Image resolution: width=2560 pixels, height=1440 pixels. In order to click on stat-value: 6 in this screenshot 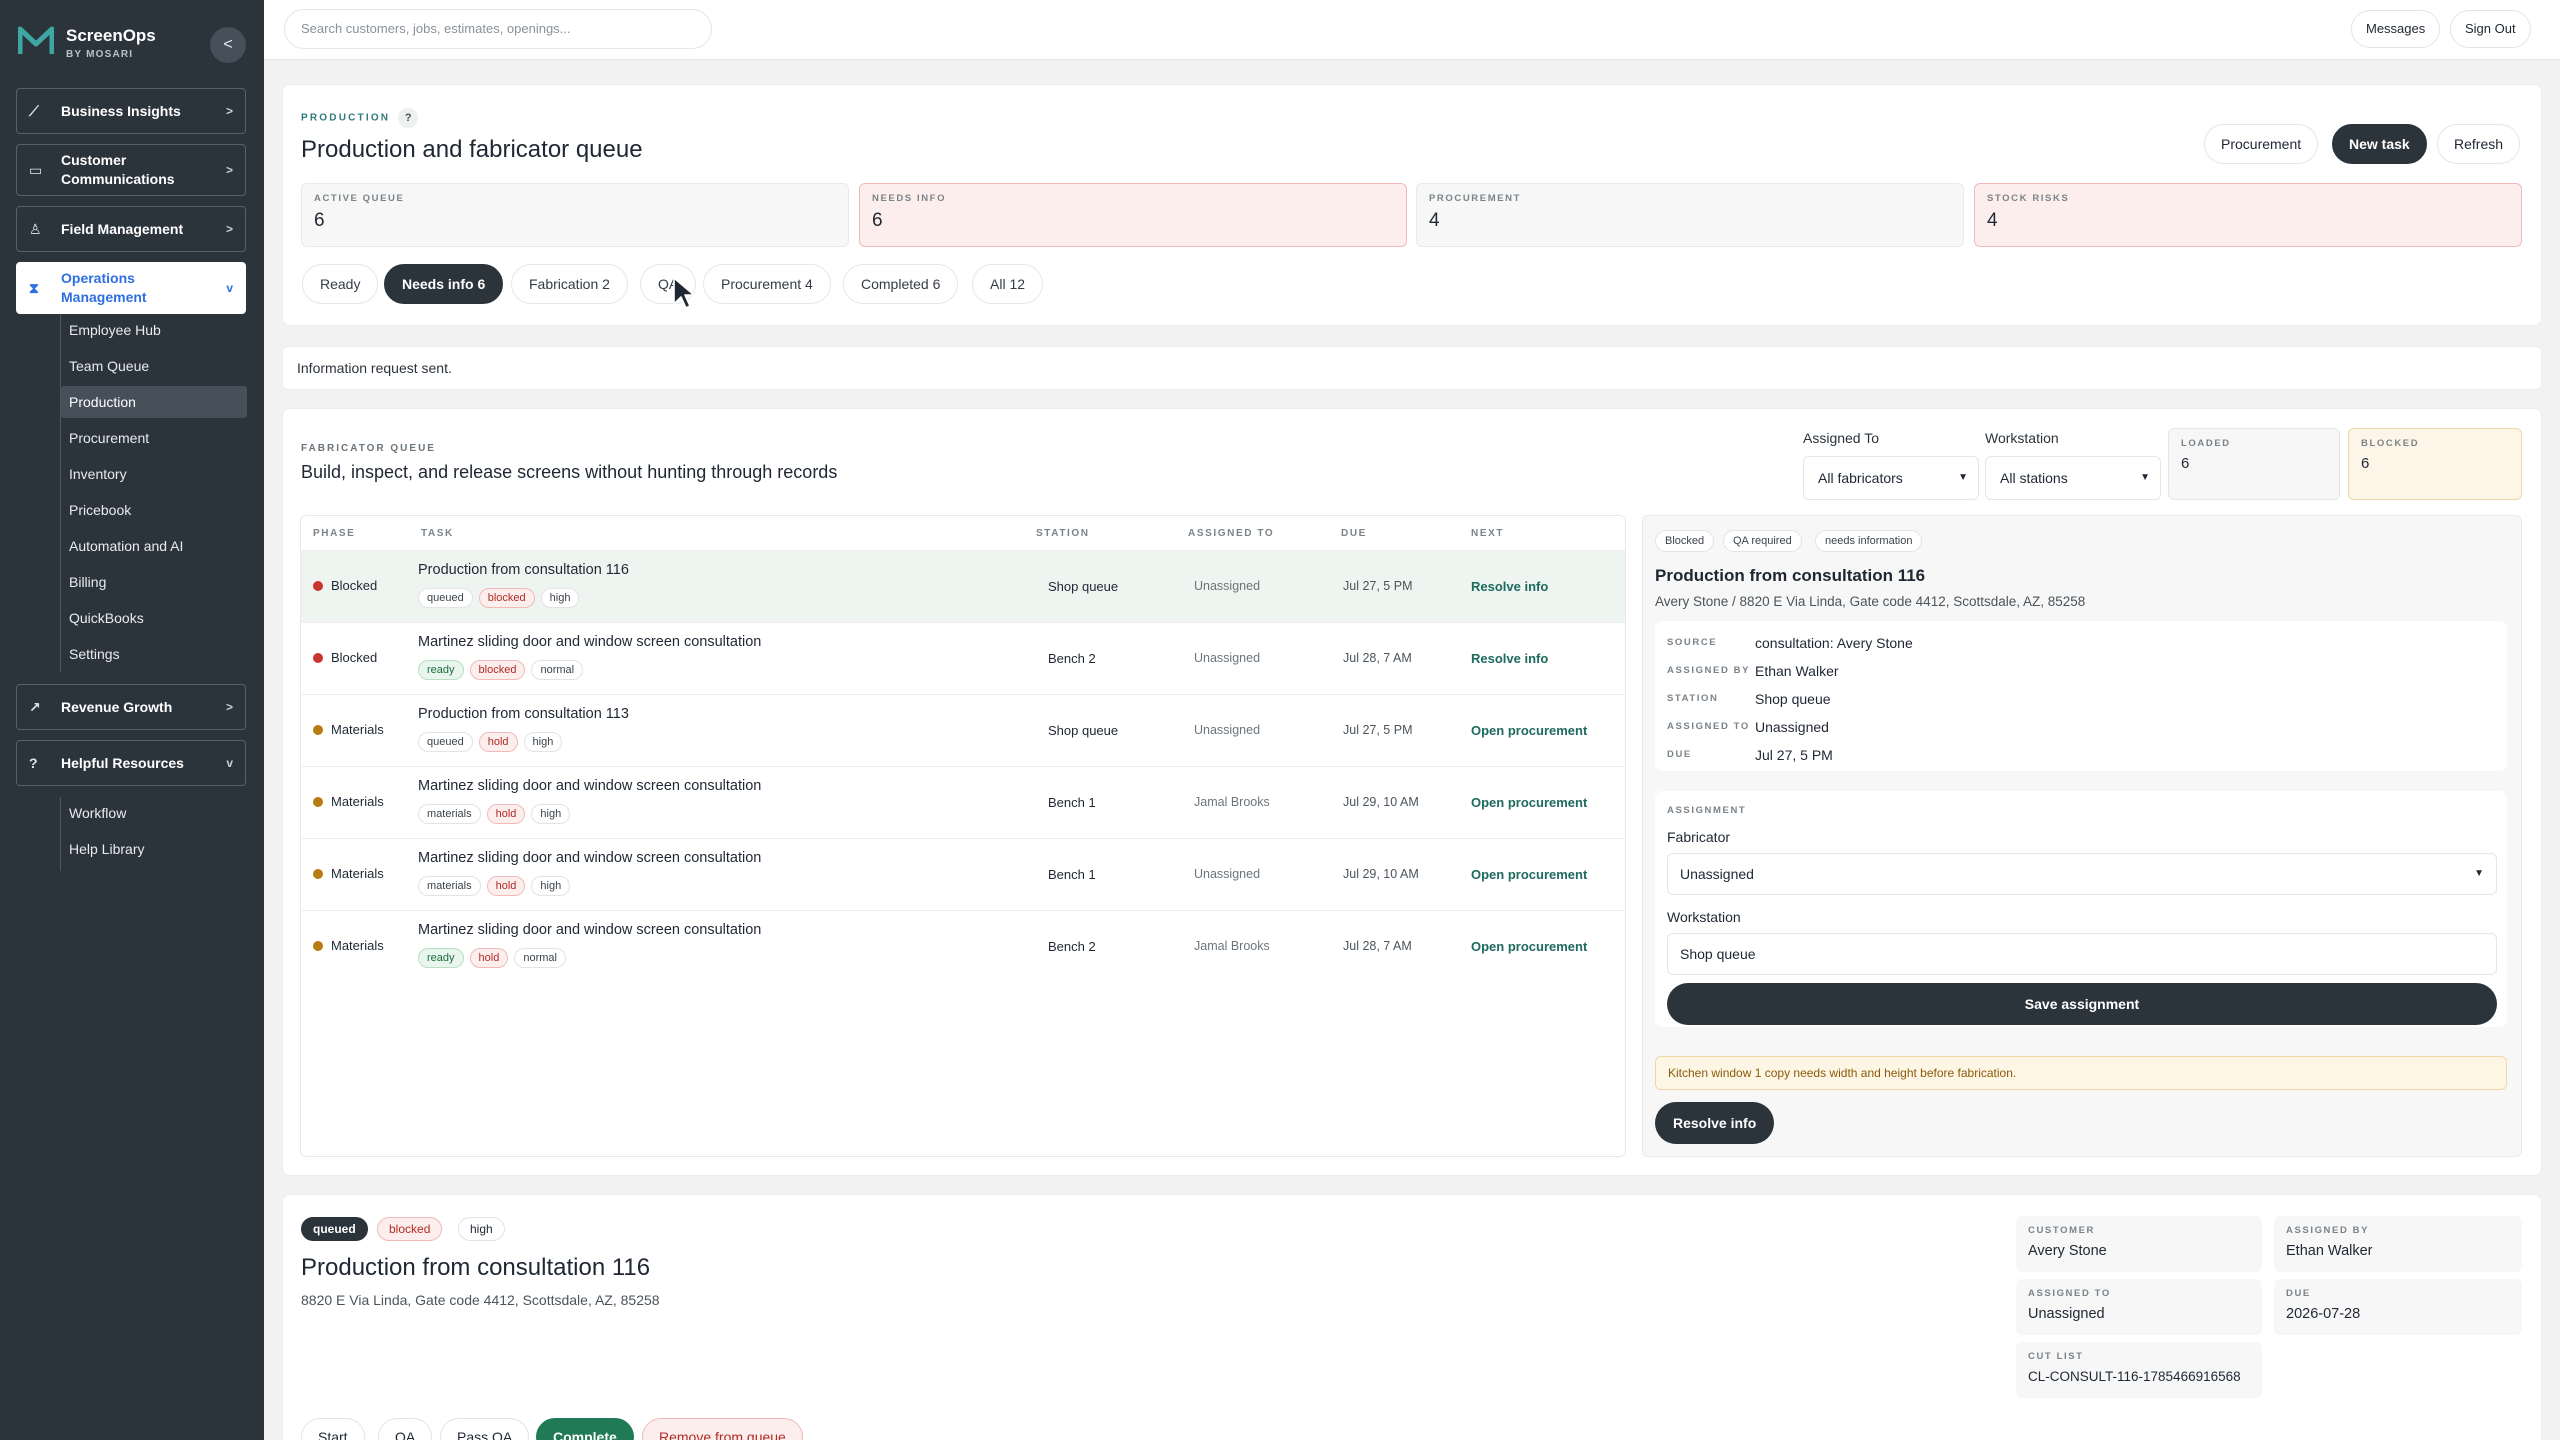, I will do `click(319, 220)`.